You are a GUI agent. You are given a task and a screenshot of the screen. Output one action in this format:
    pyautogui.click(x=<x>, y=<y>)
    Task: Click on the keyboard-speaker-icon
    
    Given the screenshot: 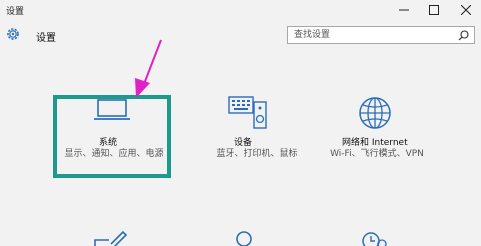 What is the action you would take?
    pyautogui.click(x=247, y=112)
    